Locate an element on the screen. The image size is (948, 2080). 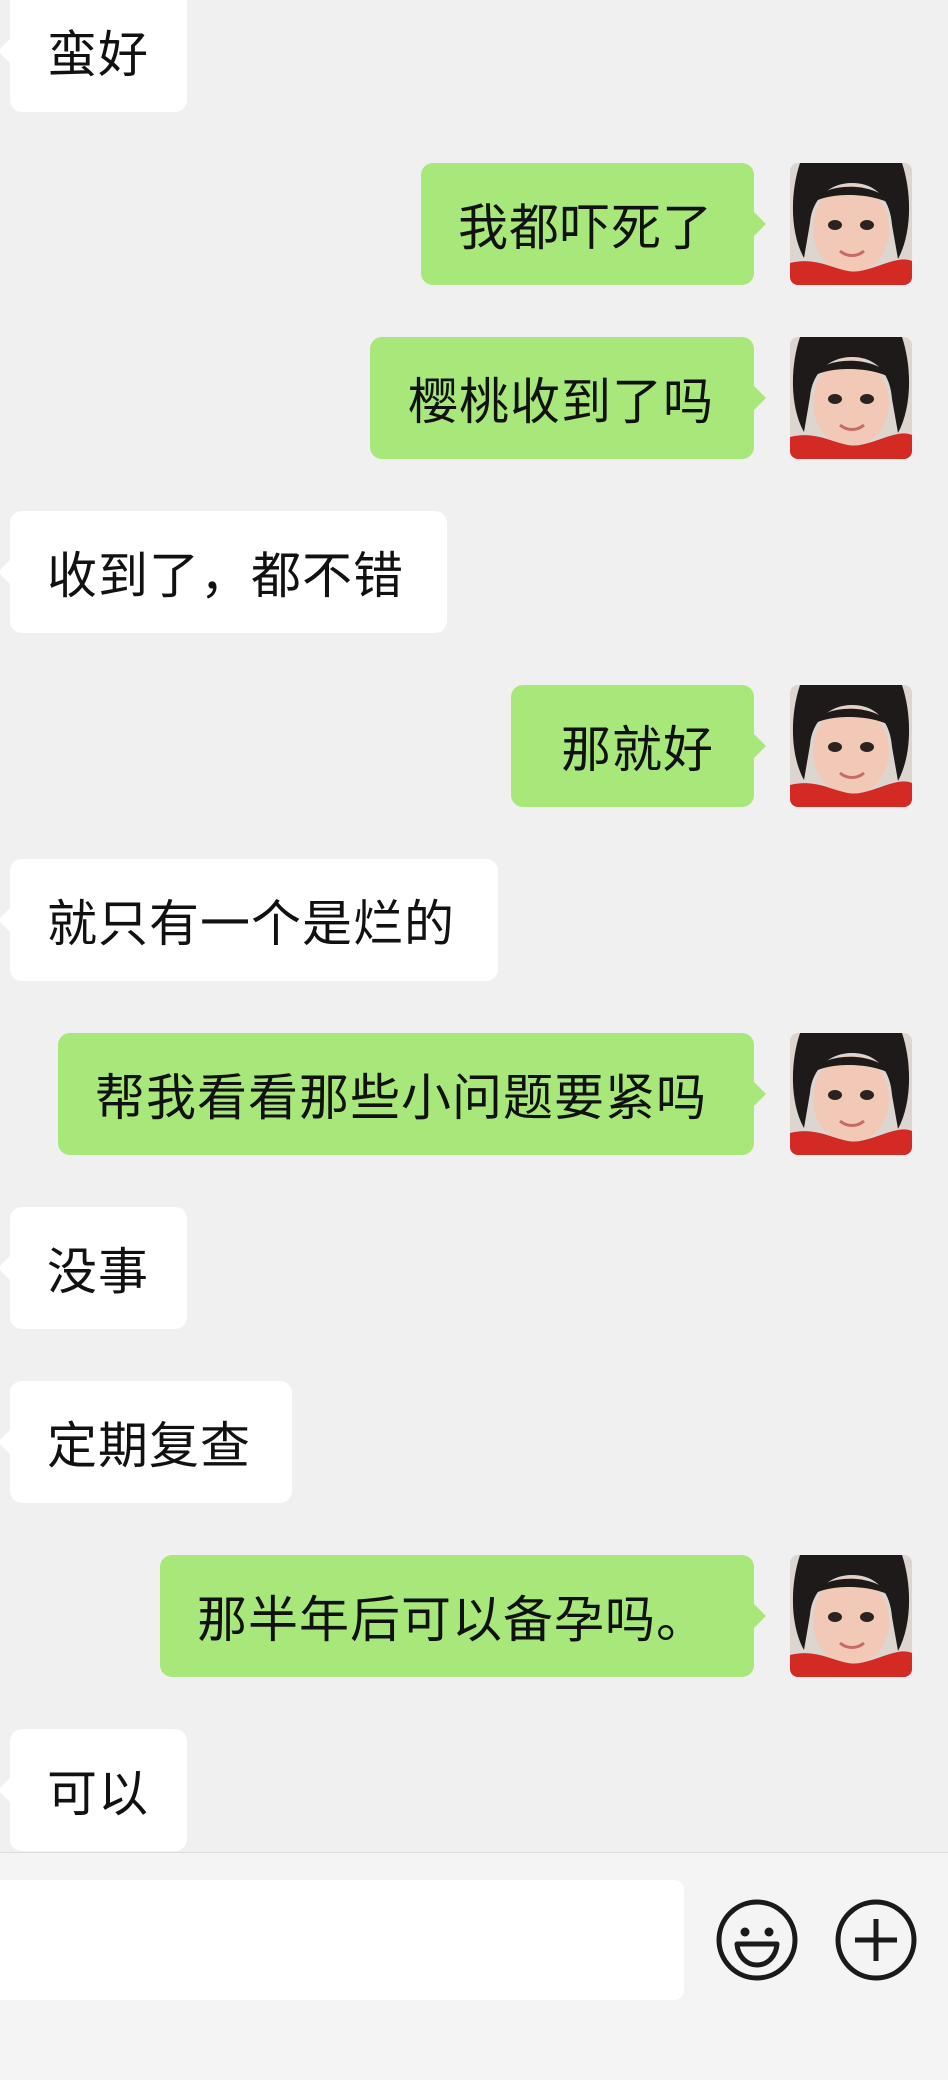
input-toolbar is located at coordinates (474, 1966).